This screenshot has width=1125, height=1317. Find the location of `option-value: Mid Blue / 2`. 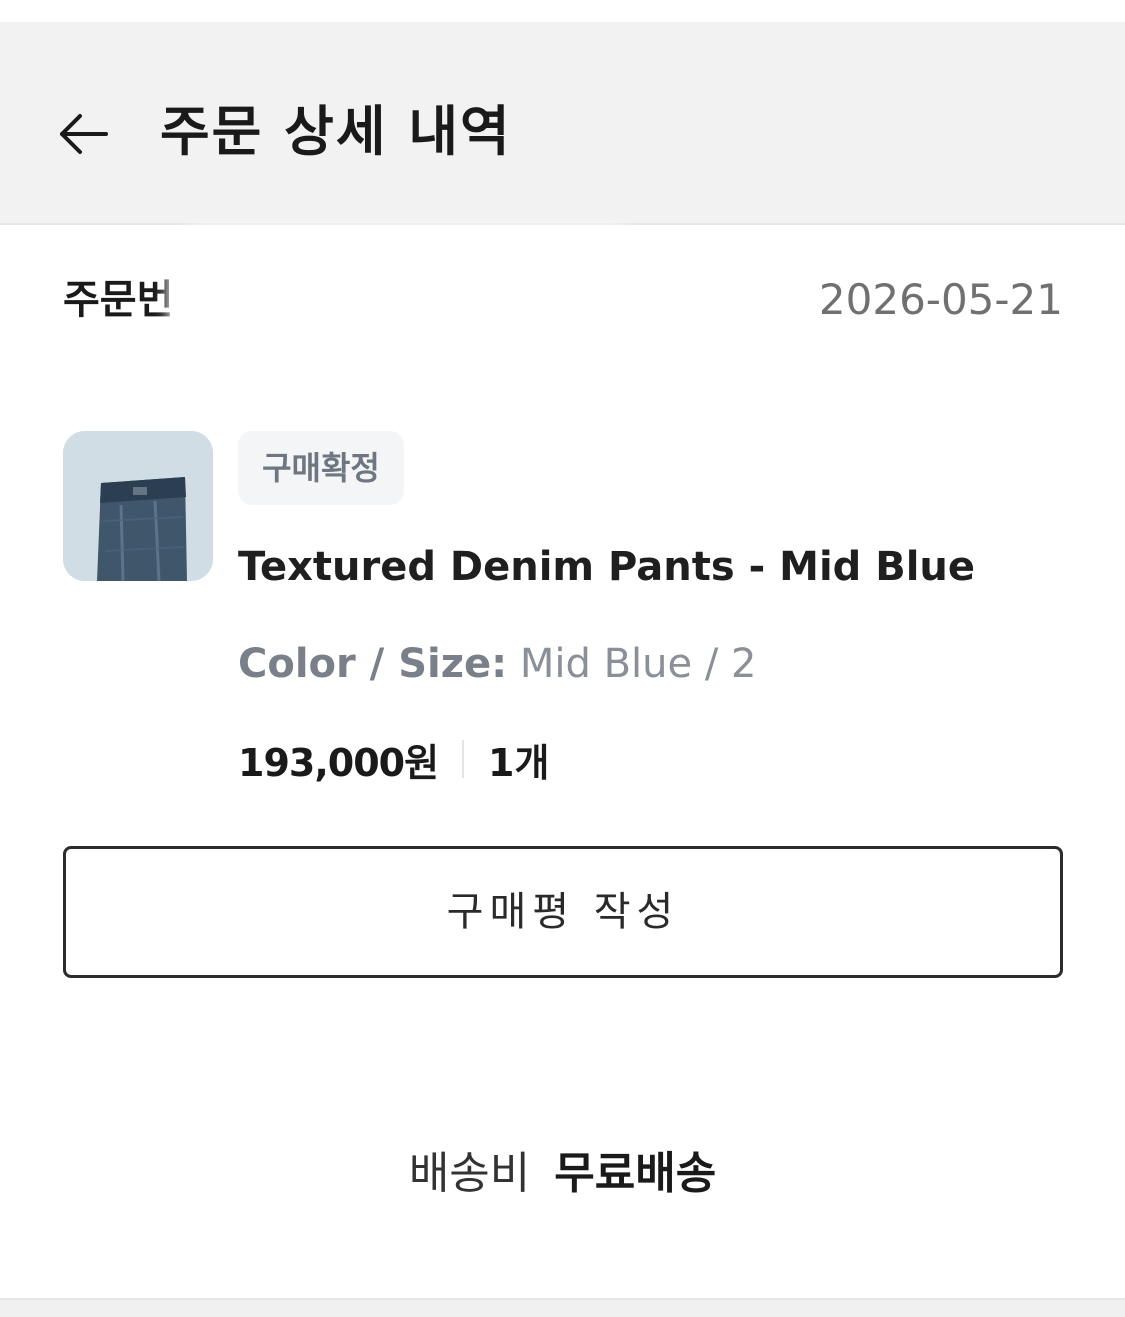

option-value: Mid Blue / 2 is located at coordinates (638, 664).